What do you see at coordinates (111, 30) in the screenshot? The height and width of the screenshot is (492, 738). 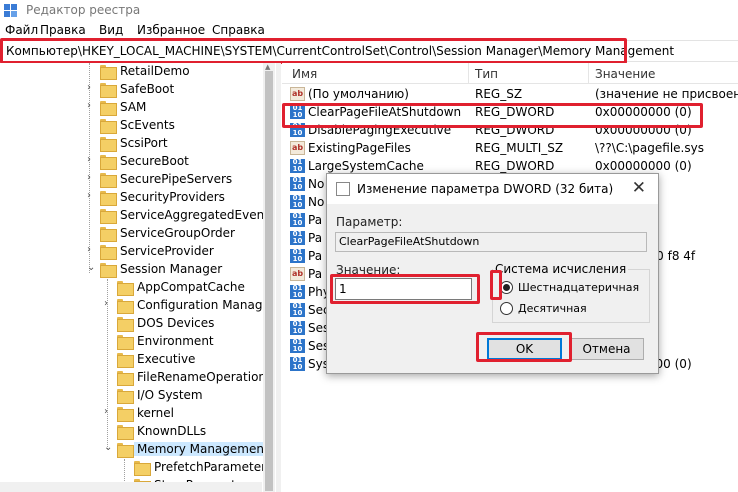 I see `menu-view: Вид` at bounding box center [111, 30].